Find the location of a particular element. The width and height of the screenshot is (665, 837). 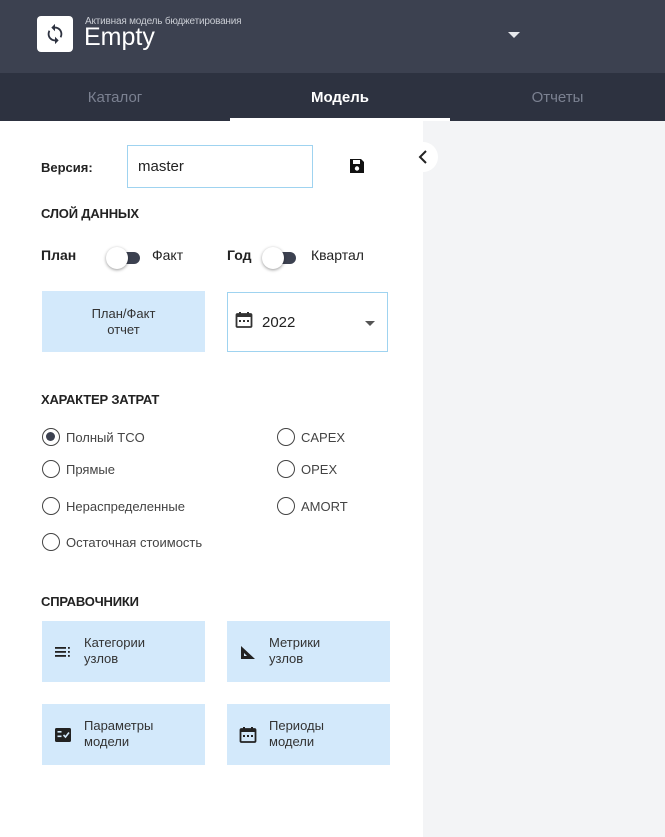

radio-amort: AMORT is located at coordinates (312, 506).